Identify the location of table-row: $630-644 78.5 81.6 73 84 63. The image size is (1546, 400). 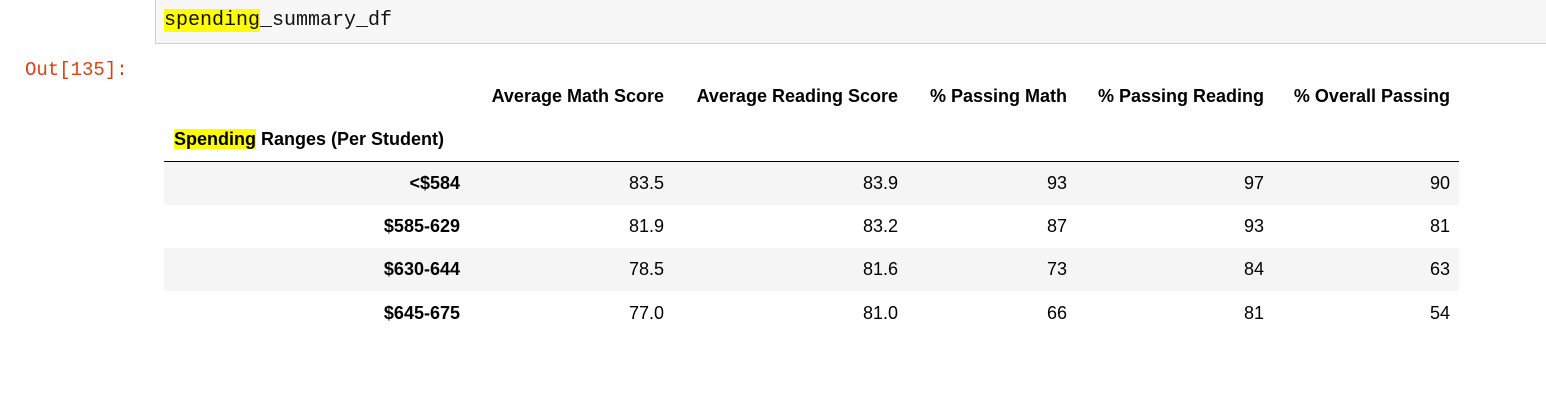
(811, 269).